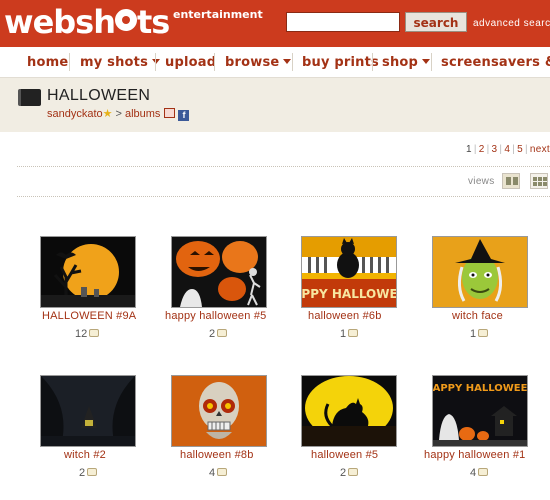  Describe the element at coordinates (88, 272) in the screenshot. I see `photo-thumbnail-halloween-9a` at that location.